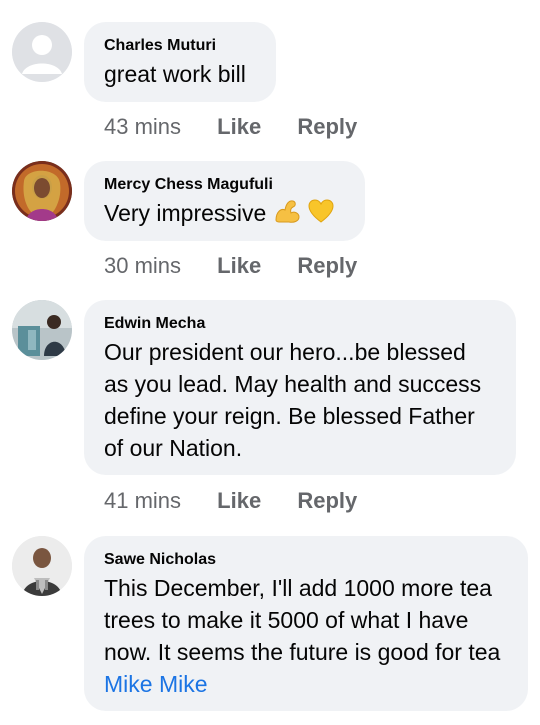 Image resolution: width=540 pixels, height=725 pixels. Describe the element at coordinates (306, 560) in the screenshot. I see `comment-author: Sawe Nicholas` at that location.